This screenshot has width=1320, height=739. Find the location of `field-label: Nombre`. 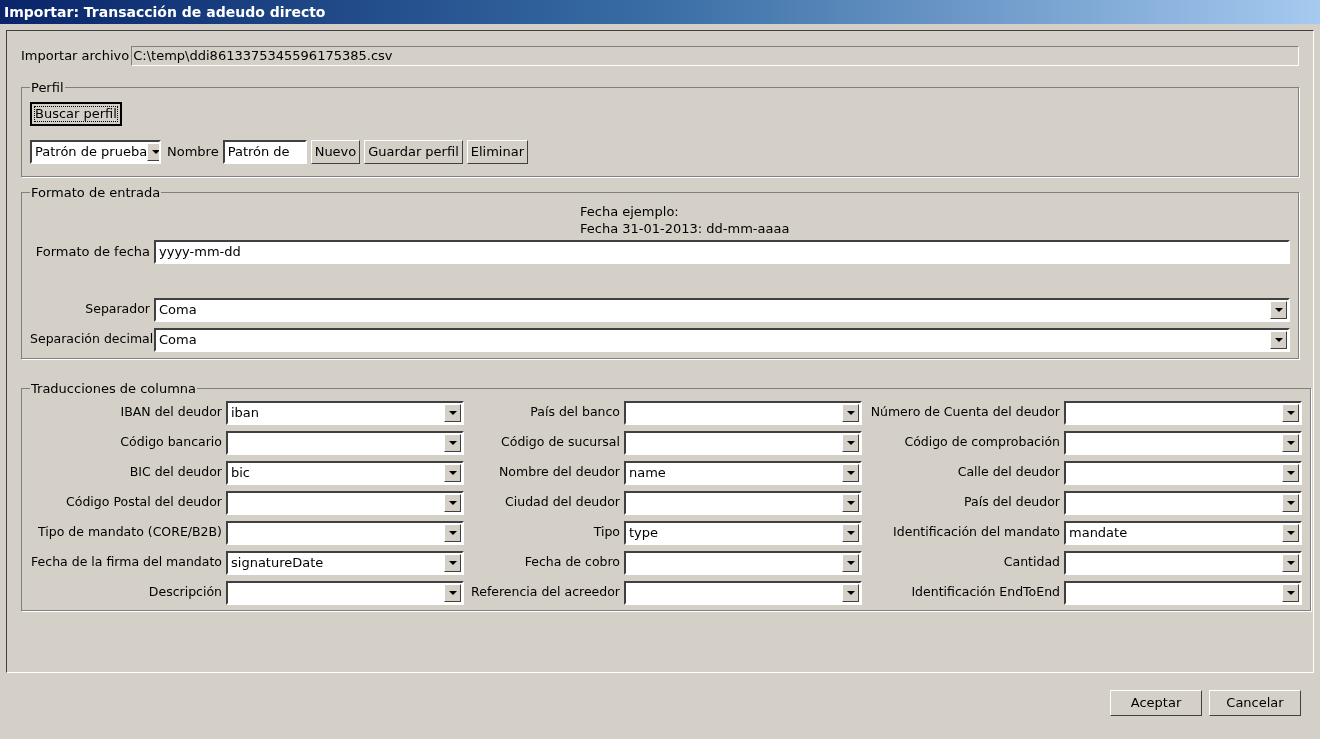

field-label: Nombre is located at coordinates (193, 151).